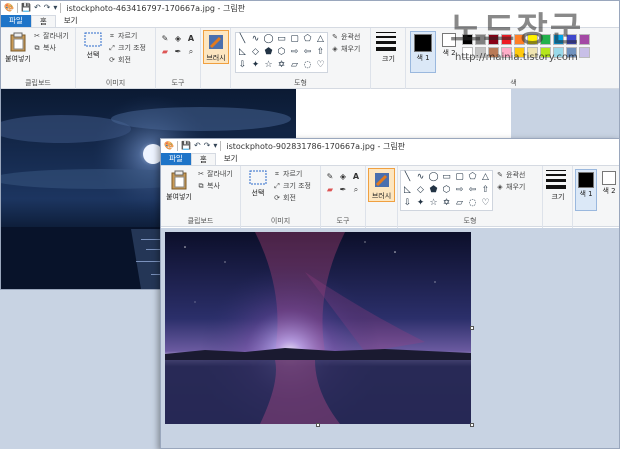  I want to click on resize-handle-bottom, so click(318, 425).